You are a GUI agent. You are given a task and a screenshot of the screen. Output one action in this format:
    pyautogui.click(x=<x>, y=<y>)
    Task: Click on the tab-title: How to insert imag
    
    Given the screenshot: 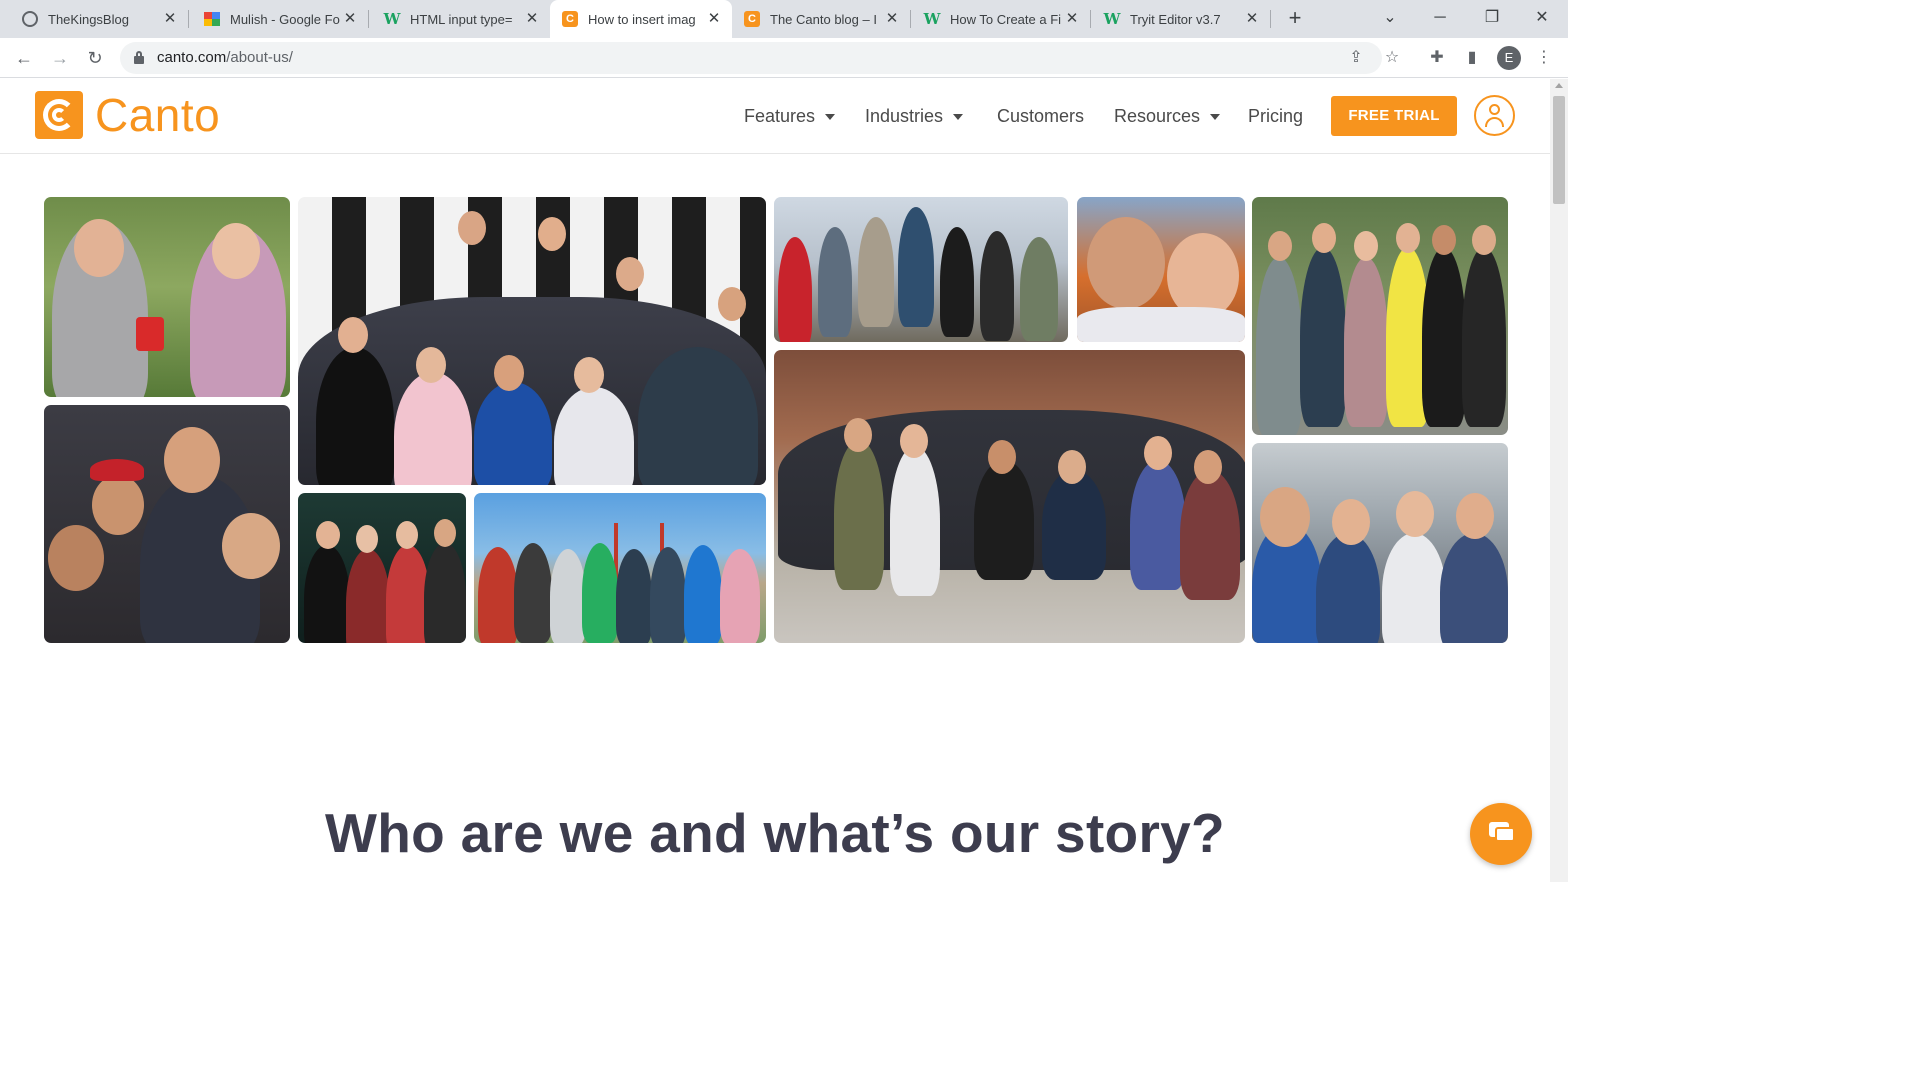 What is the action you would take?
    pyautogui.click(x=642, y=19)
    